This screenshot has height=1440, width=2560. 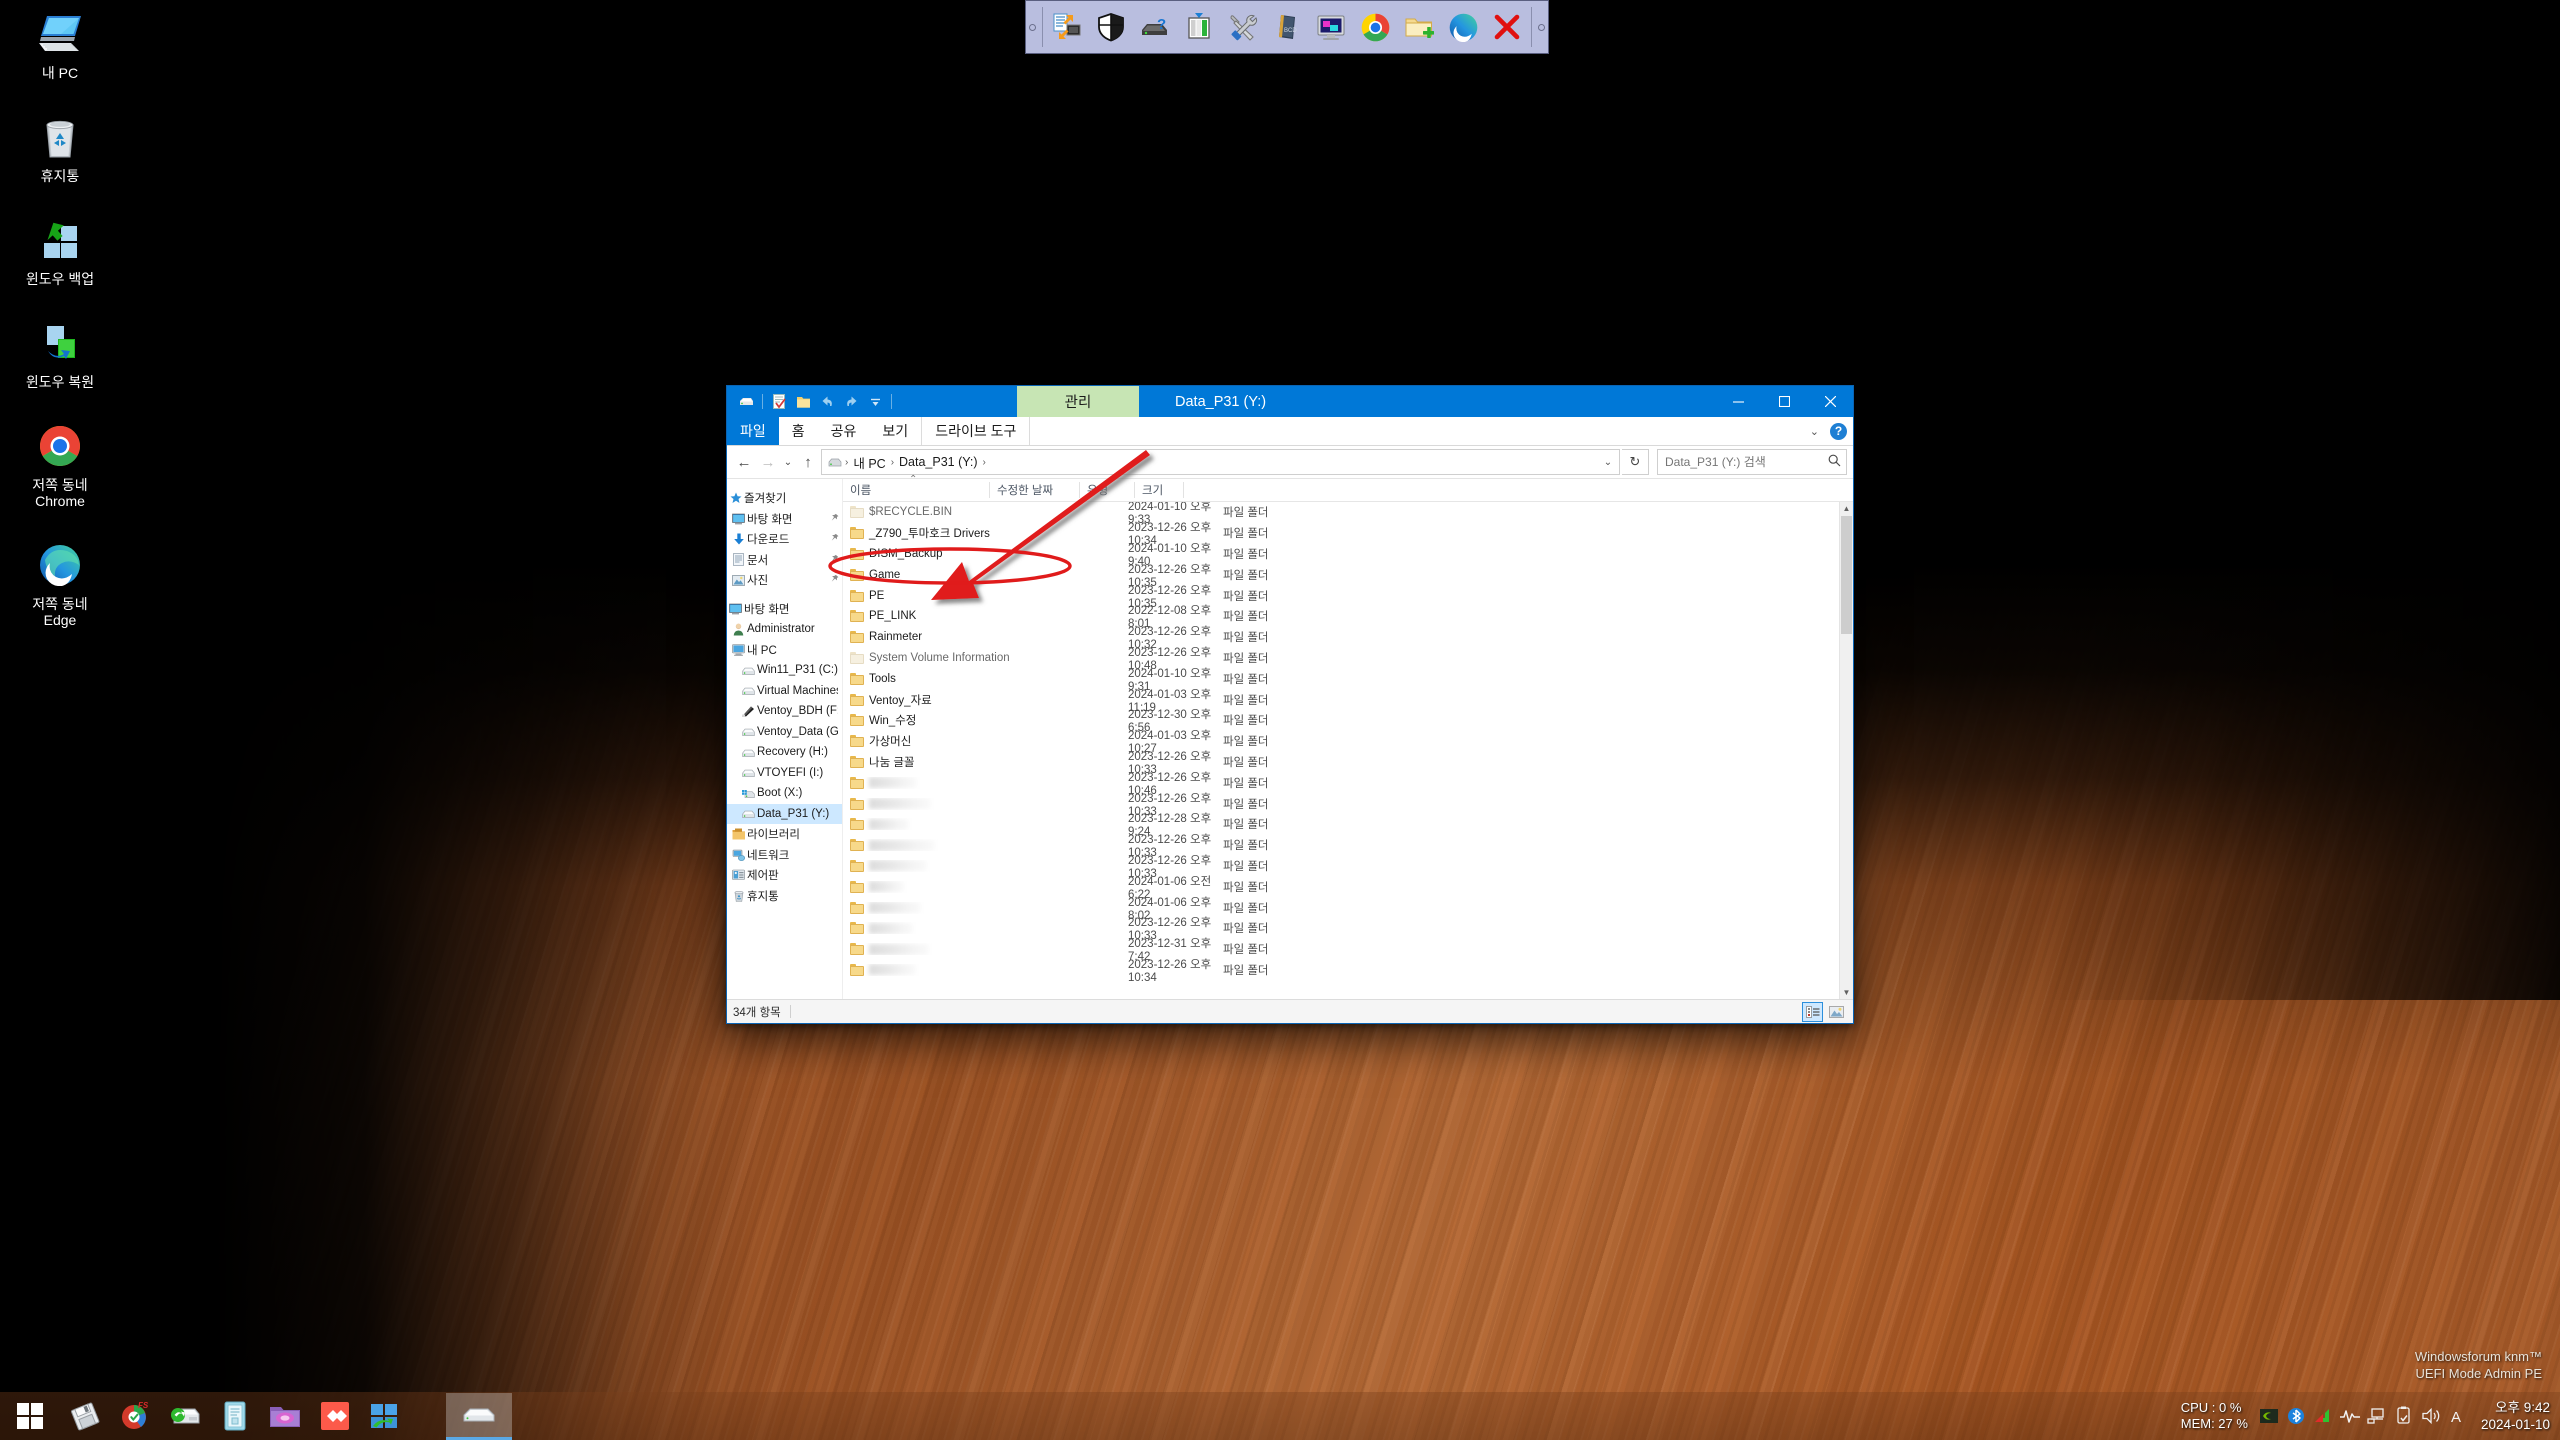 I want to click on quick-access-toolbar, so click(x=811, y=402).